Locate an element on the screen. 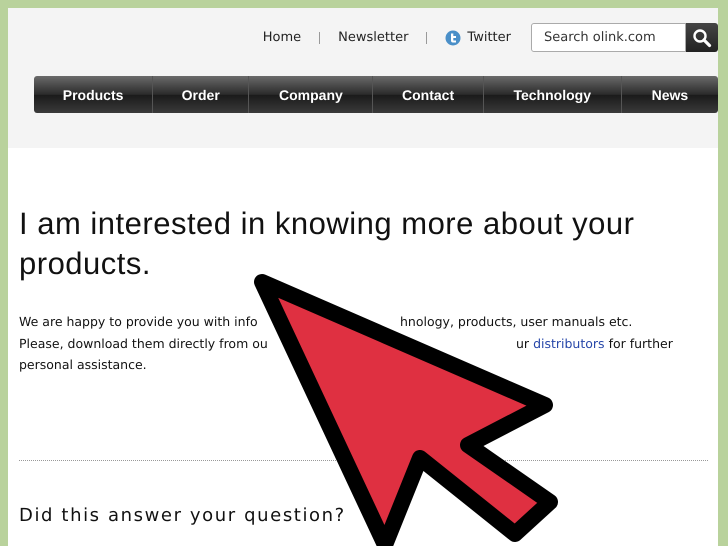  section-heading: Did this answer your question? is located at coordinates (183, 515).